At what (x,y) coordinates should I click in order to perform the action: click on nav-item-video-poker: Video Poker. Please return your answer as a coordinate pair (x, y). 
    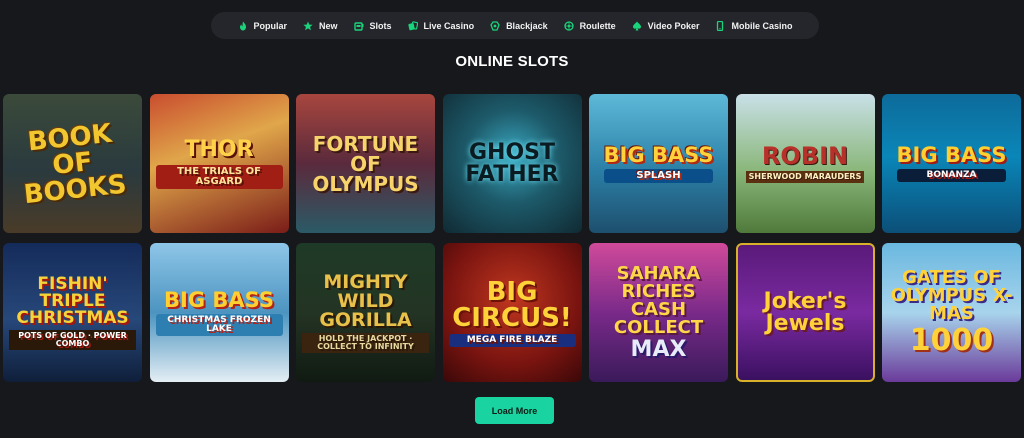
    Looking at the image, I should click on (666, 25).